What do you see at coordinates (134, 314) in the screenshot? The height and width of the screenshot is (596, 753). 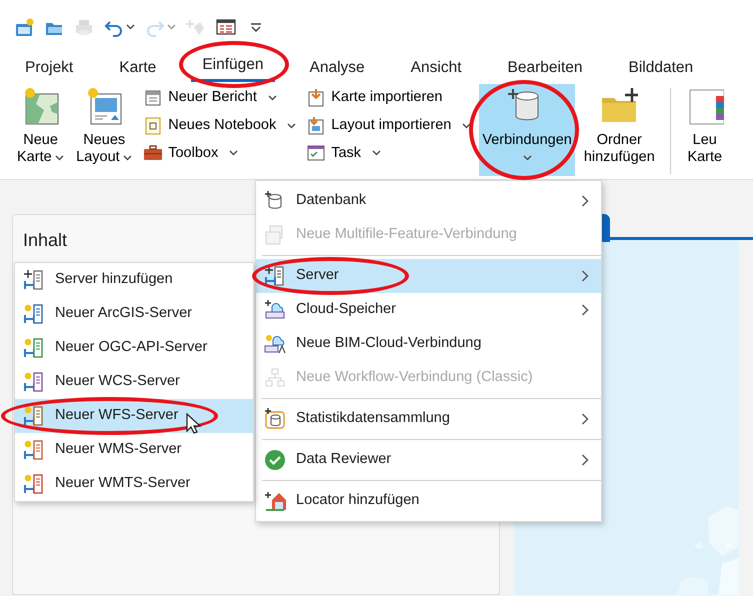 I see `menu-item: Neuer ArcGIS-Server` at bounding box center [134, 314].